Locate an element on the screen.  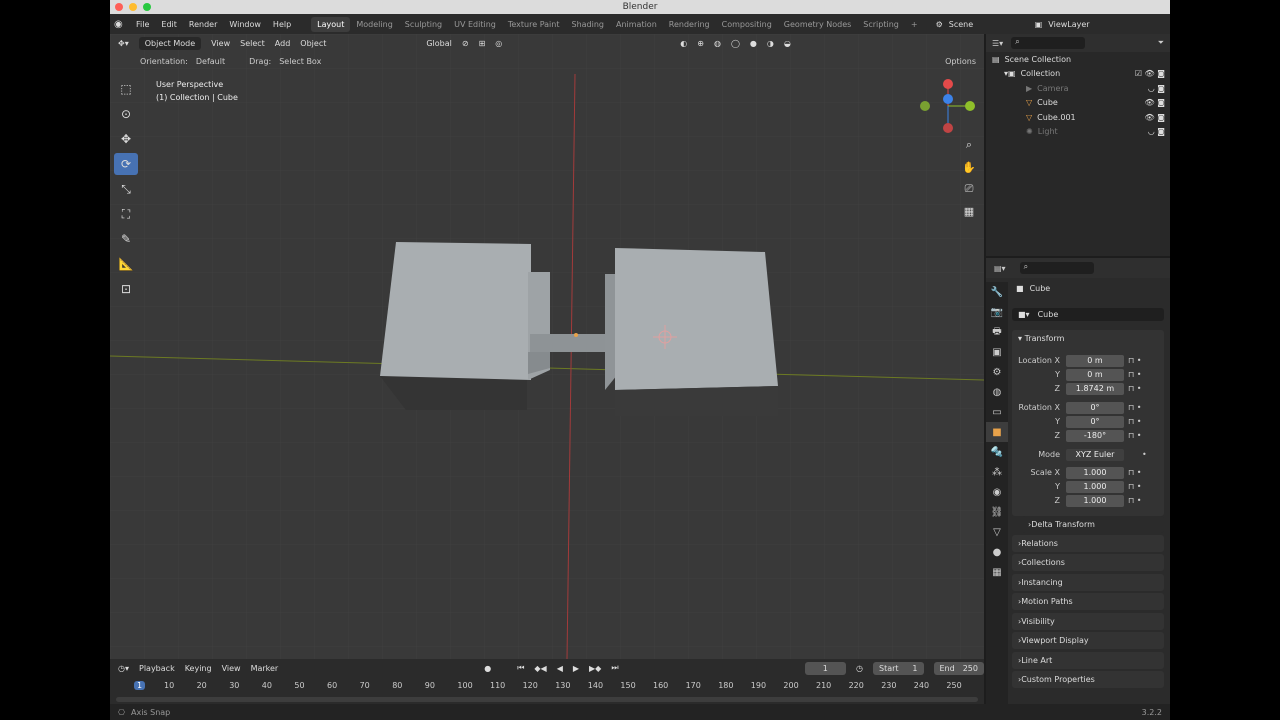
tool-tab-icon: 🔧 is located at coordinates (997, 292).